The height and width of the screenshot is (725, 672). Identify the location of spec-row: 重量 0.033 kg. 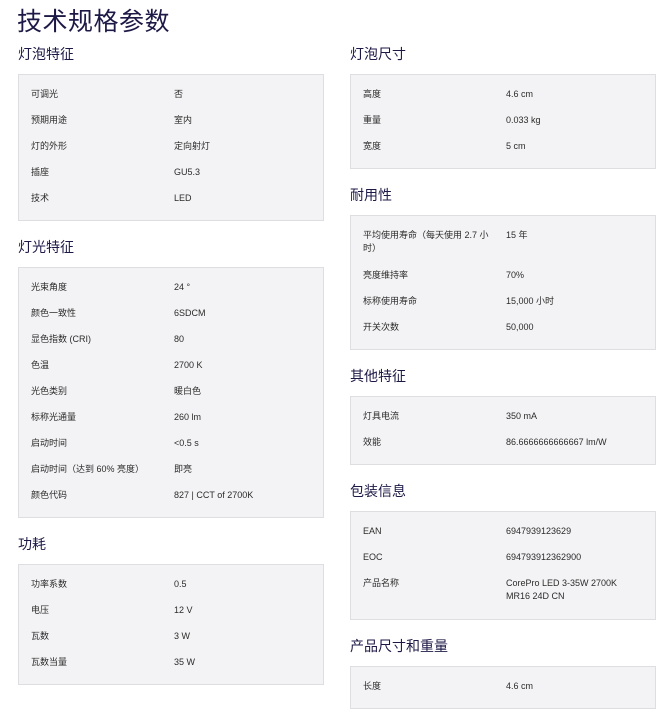
(503, 123).